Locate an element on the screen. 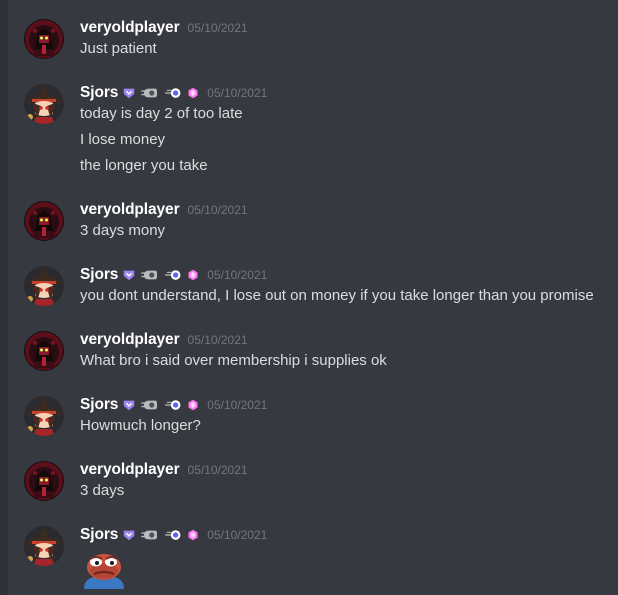 The height and width of the screenshot is (595, 618). message-text: 3 days mony is located at coordinates (123, 230).